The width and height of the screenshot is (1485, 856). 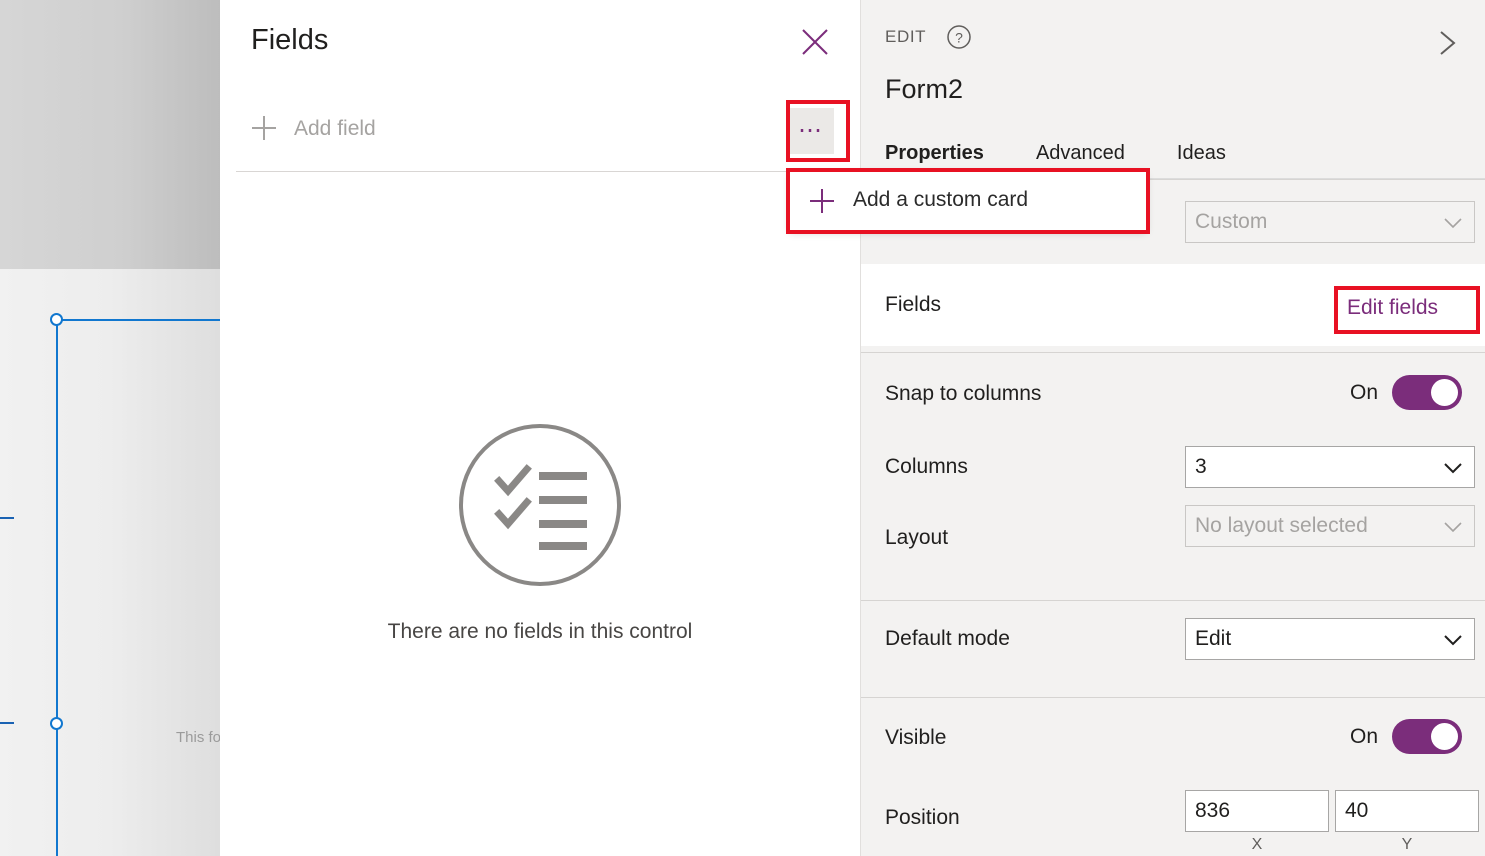 I want to click on row-position: Position 836 40 X Y, so click(x=1173, y=817).